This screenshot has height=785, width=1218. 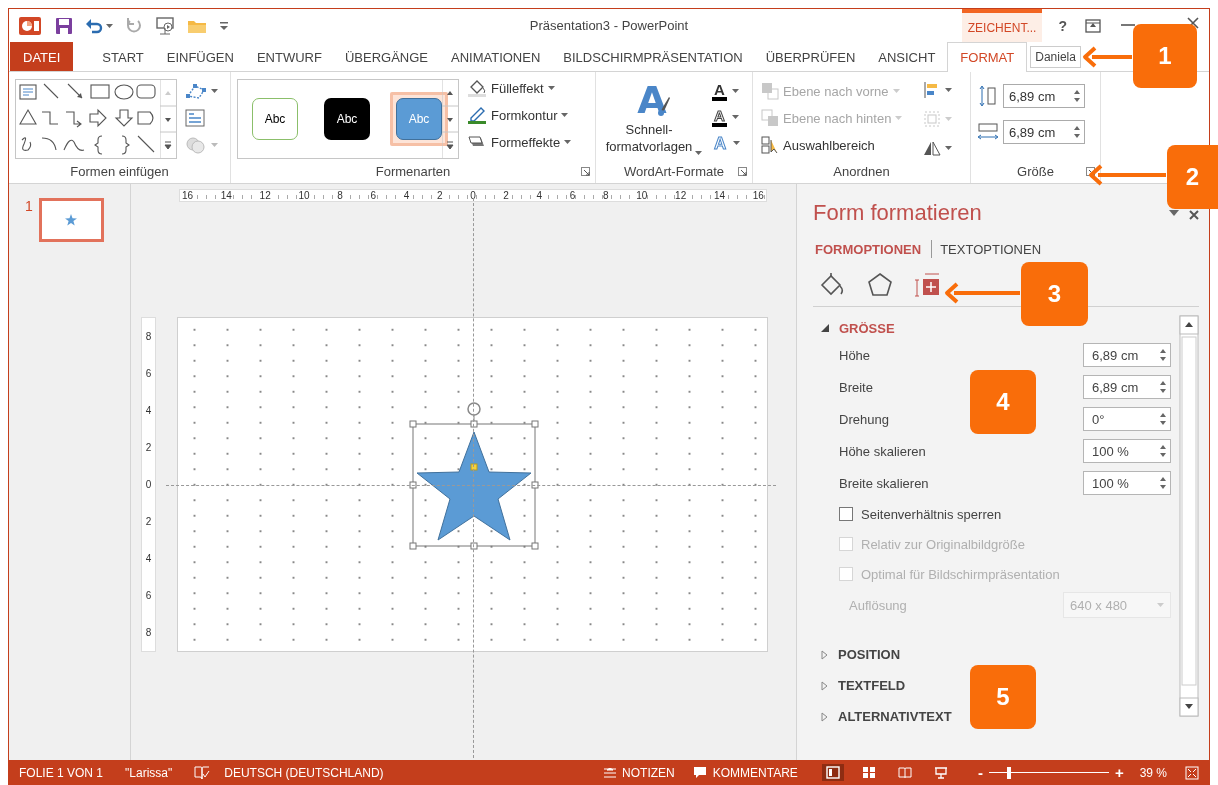 I want to click on expanded-icon, so click(x=825, y=328).